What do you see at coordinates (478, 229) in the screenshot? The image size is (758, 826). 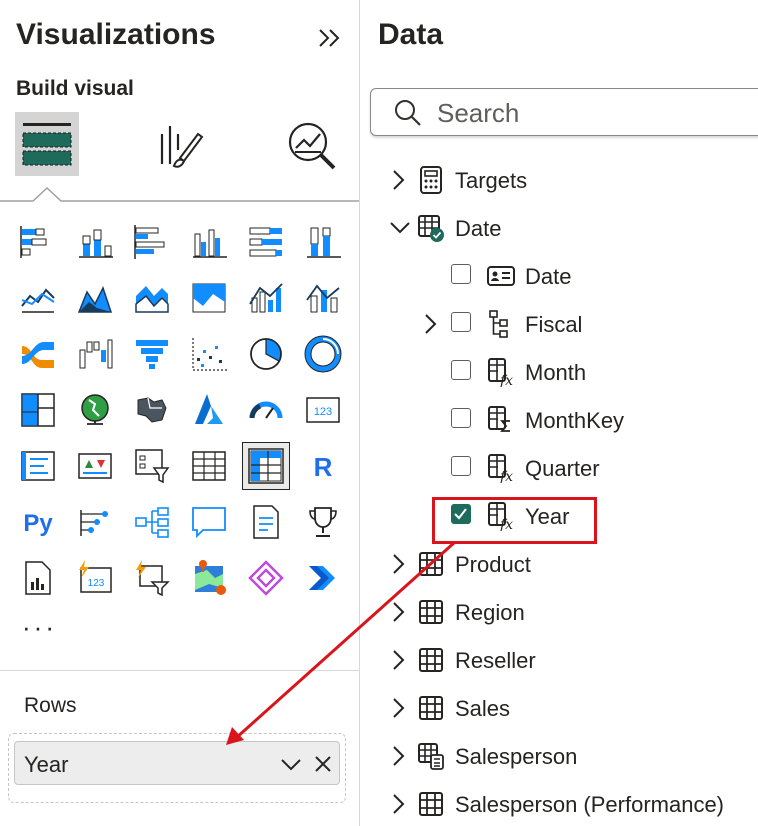 I see `table-date: Date` at bounding box center [478, 229].